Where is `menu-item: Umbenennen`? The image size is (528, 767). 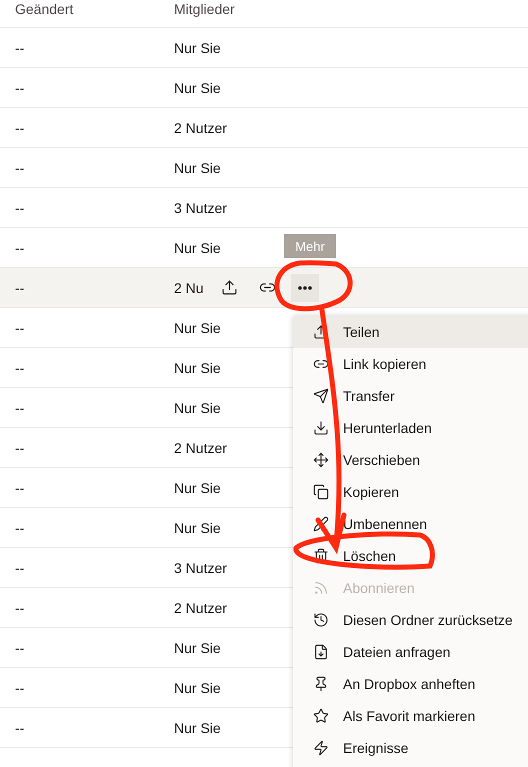
menu-item: Umbenennen is located at coordinates (410, 524).